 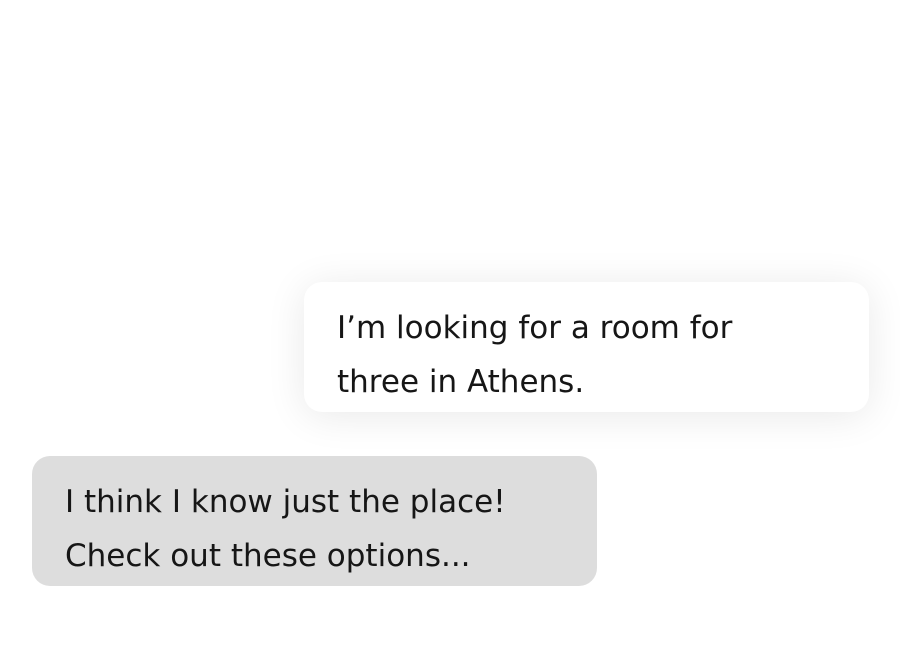 I want to click on message-text-line: three in Athens., so click(x=461, y=382).